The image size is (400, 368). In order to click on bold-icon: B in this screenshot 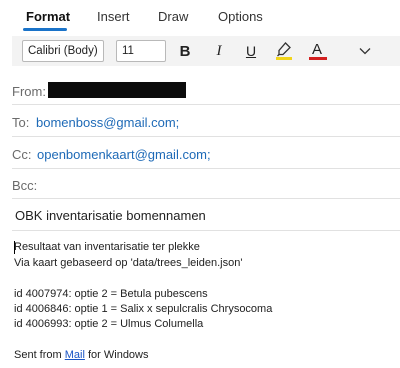, I will do `click(185, 51)`.